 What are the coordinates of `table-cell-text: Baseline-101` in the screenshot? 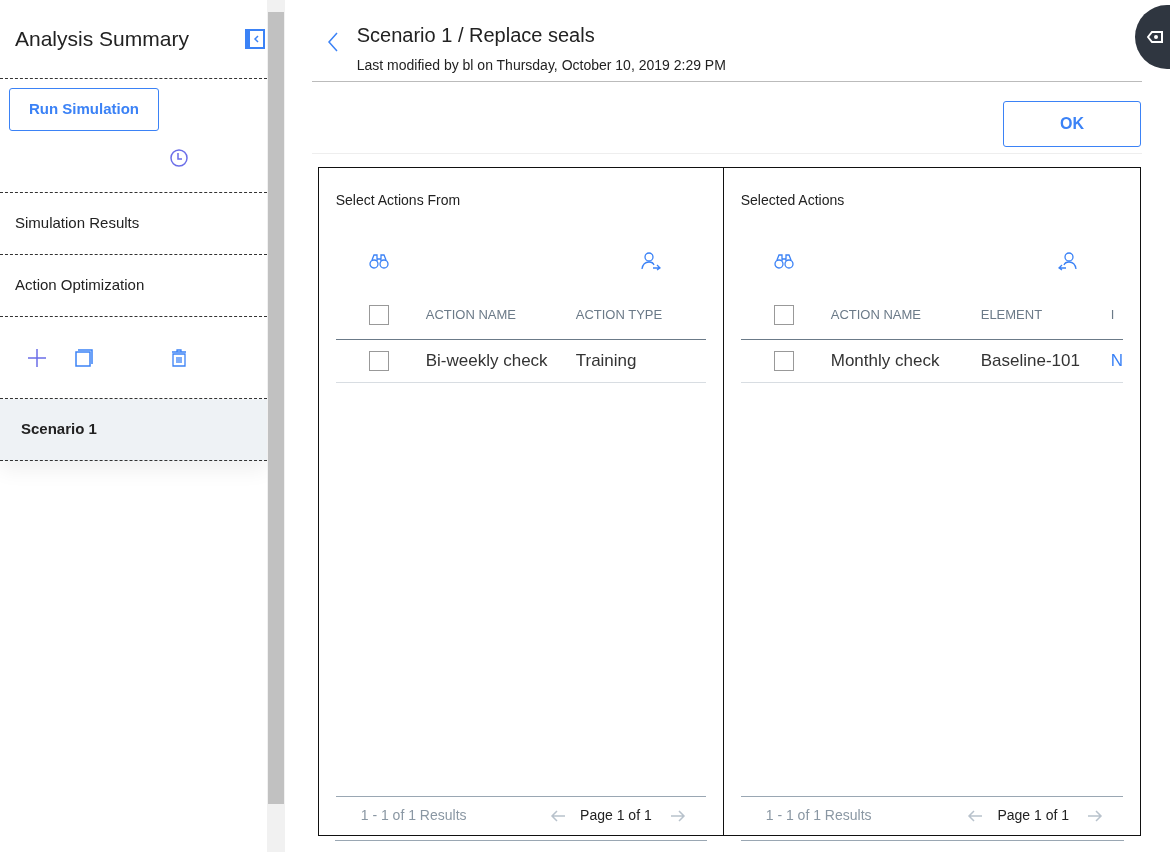 It's located at (1030, 361).